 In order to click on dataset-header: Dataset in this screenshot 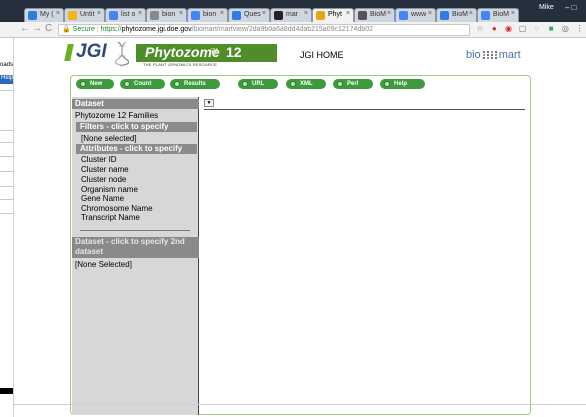, I will do `click(135, 104)`.